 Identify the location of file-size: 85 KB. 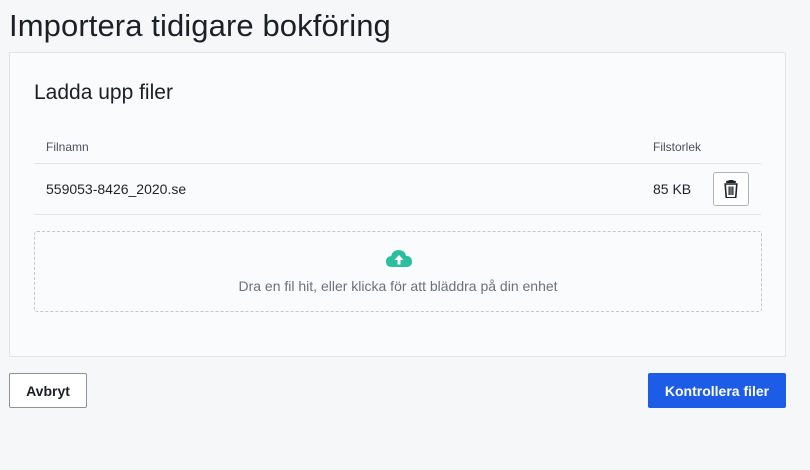
(672, 189).